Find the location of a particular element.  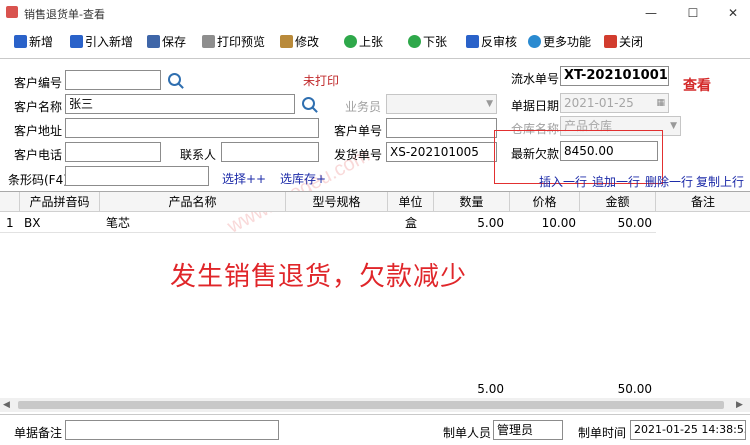

scrollbar-thumb is located at coordinates (371, 405).